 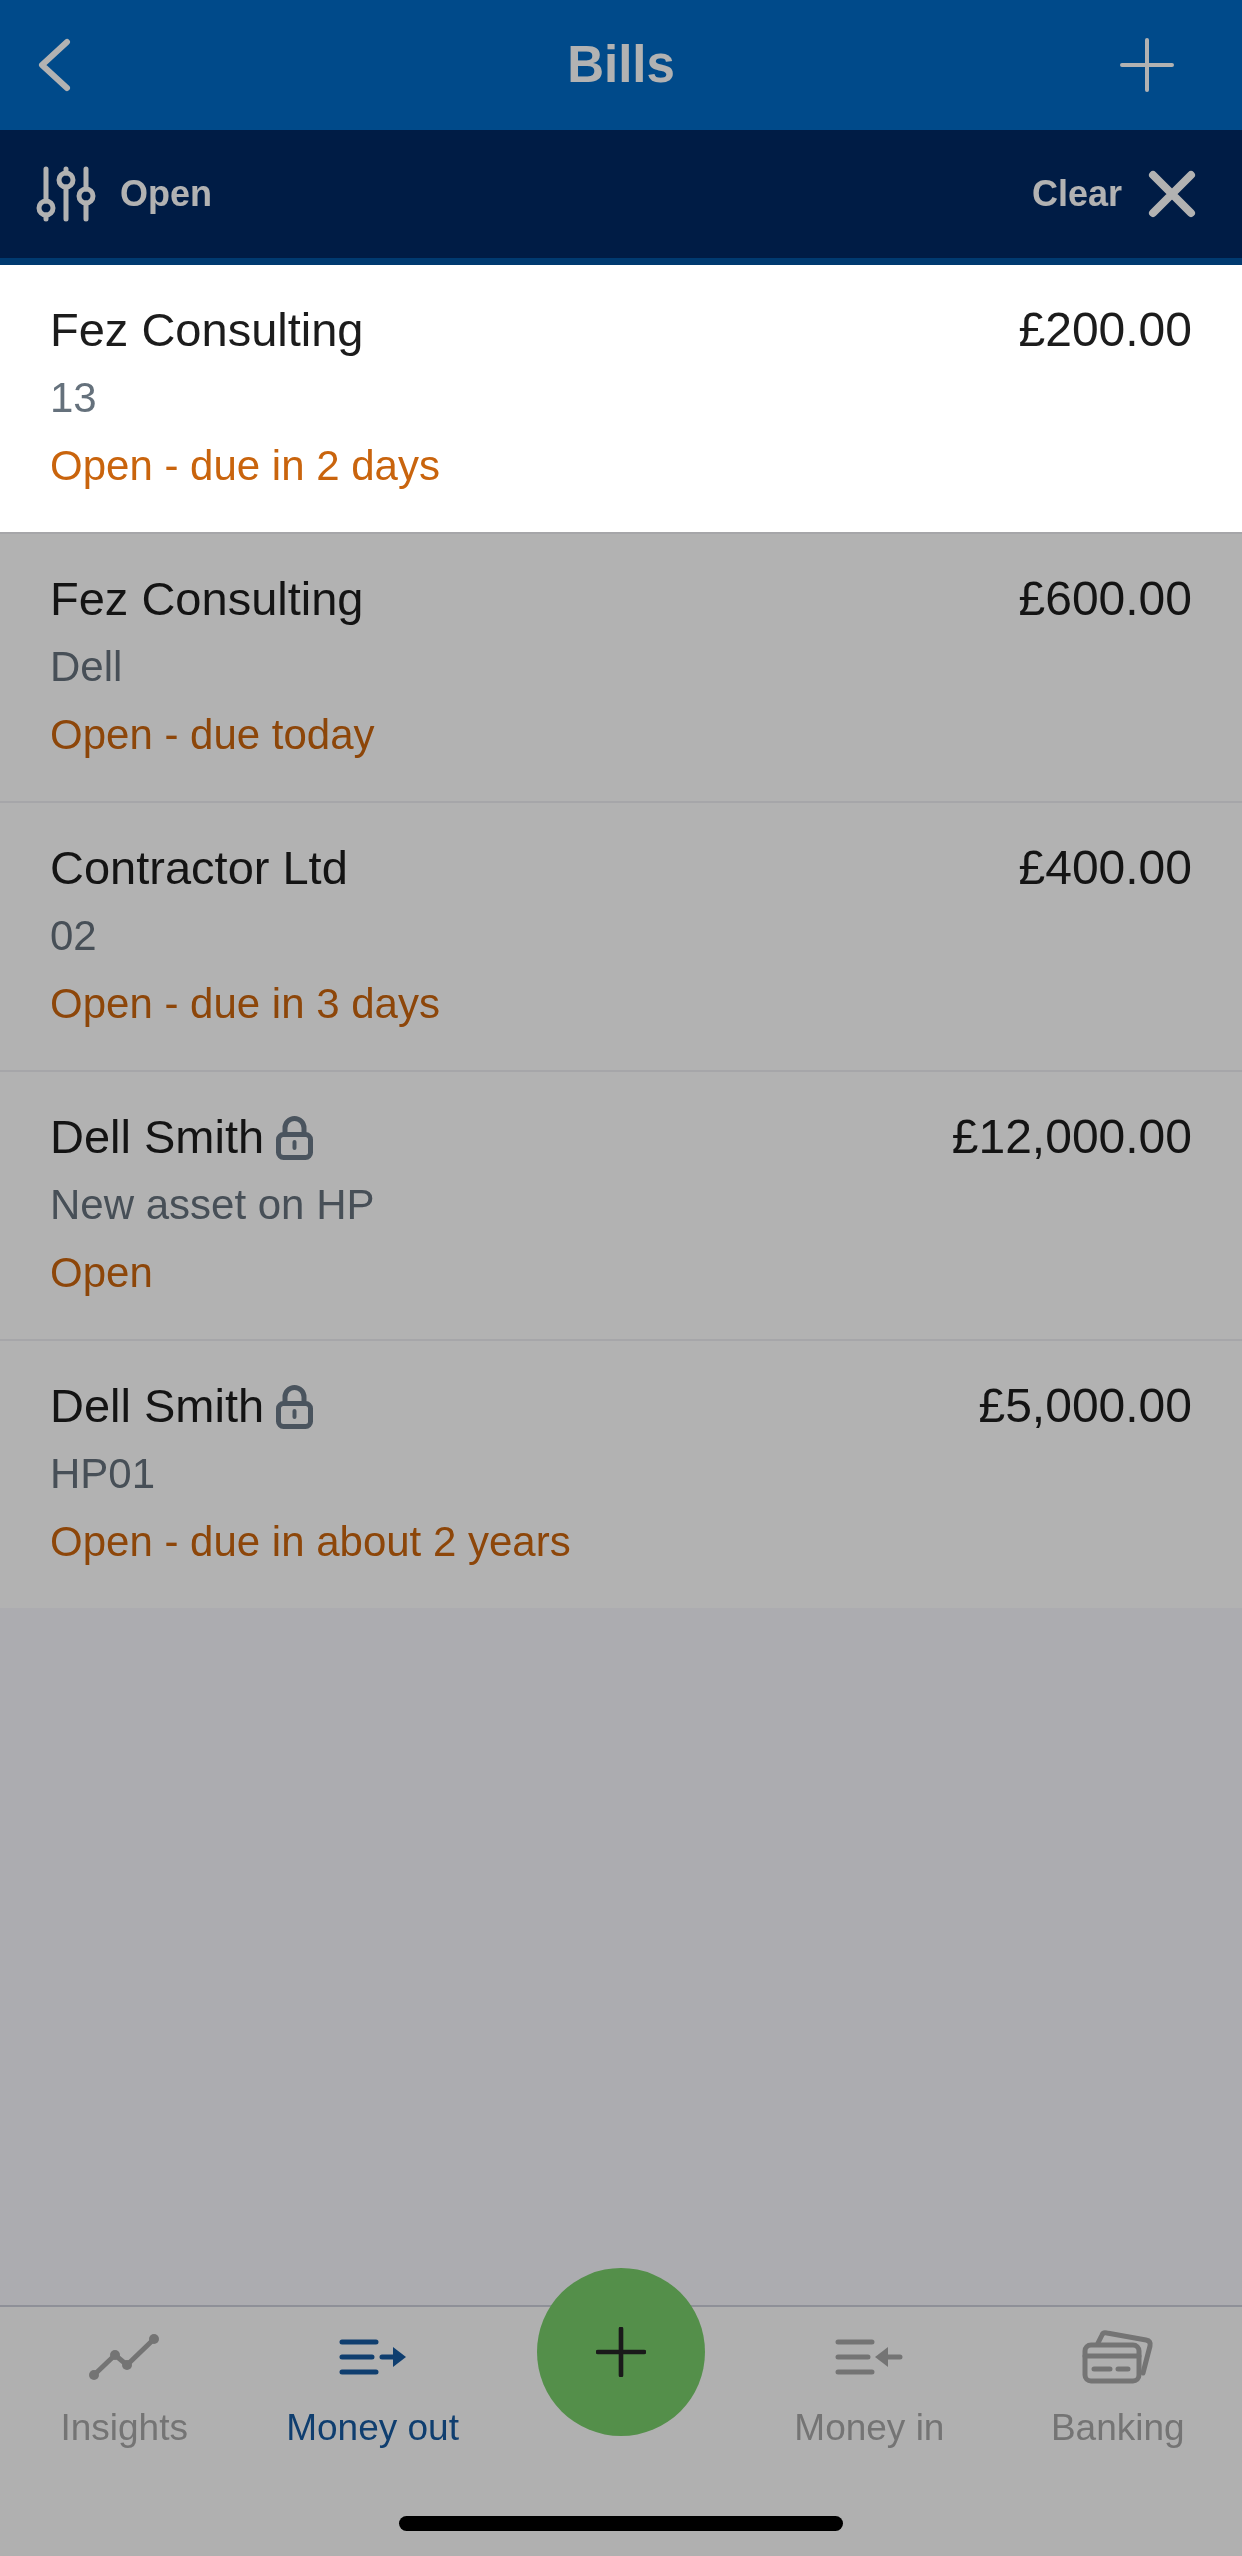 I want to click on bill-row: Dell Smith HP01 Open - due in about 2 years £5,000.00, so click(x=621, y=1473).